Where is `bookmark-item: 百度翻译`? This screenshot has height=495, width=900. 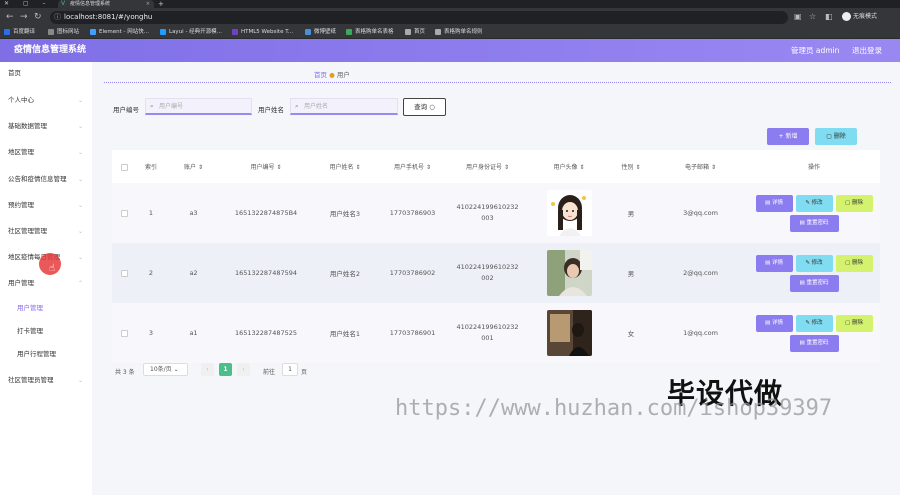
bookmark-item: 百度翻译 is located at coordinates (19, 32).